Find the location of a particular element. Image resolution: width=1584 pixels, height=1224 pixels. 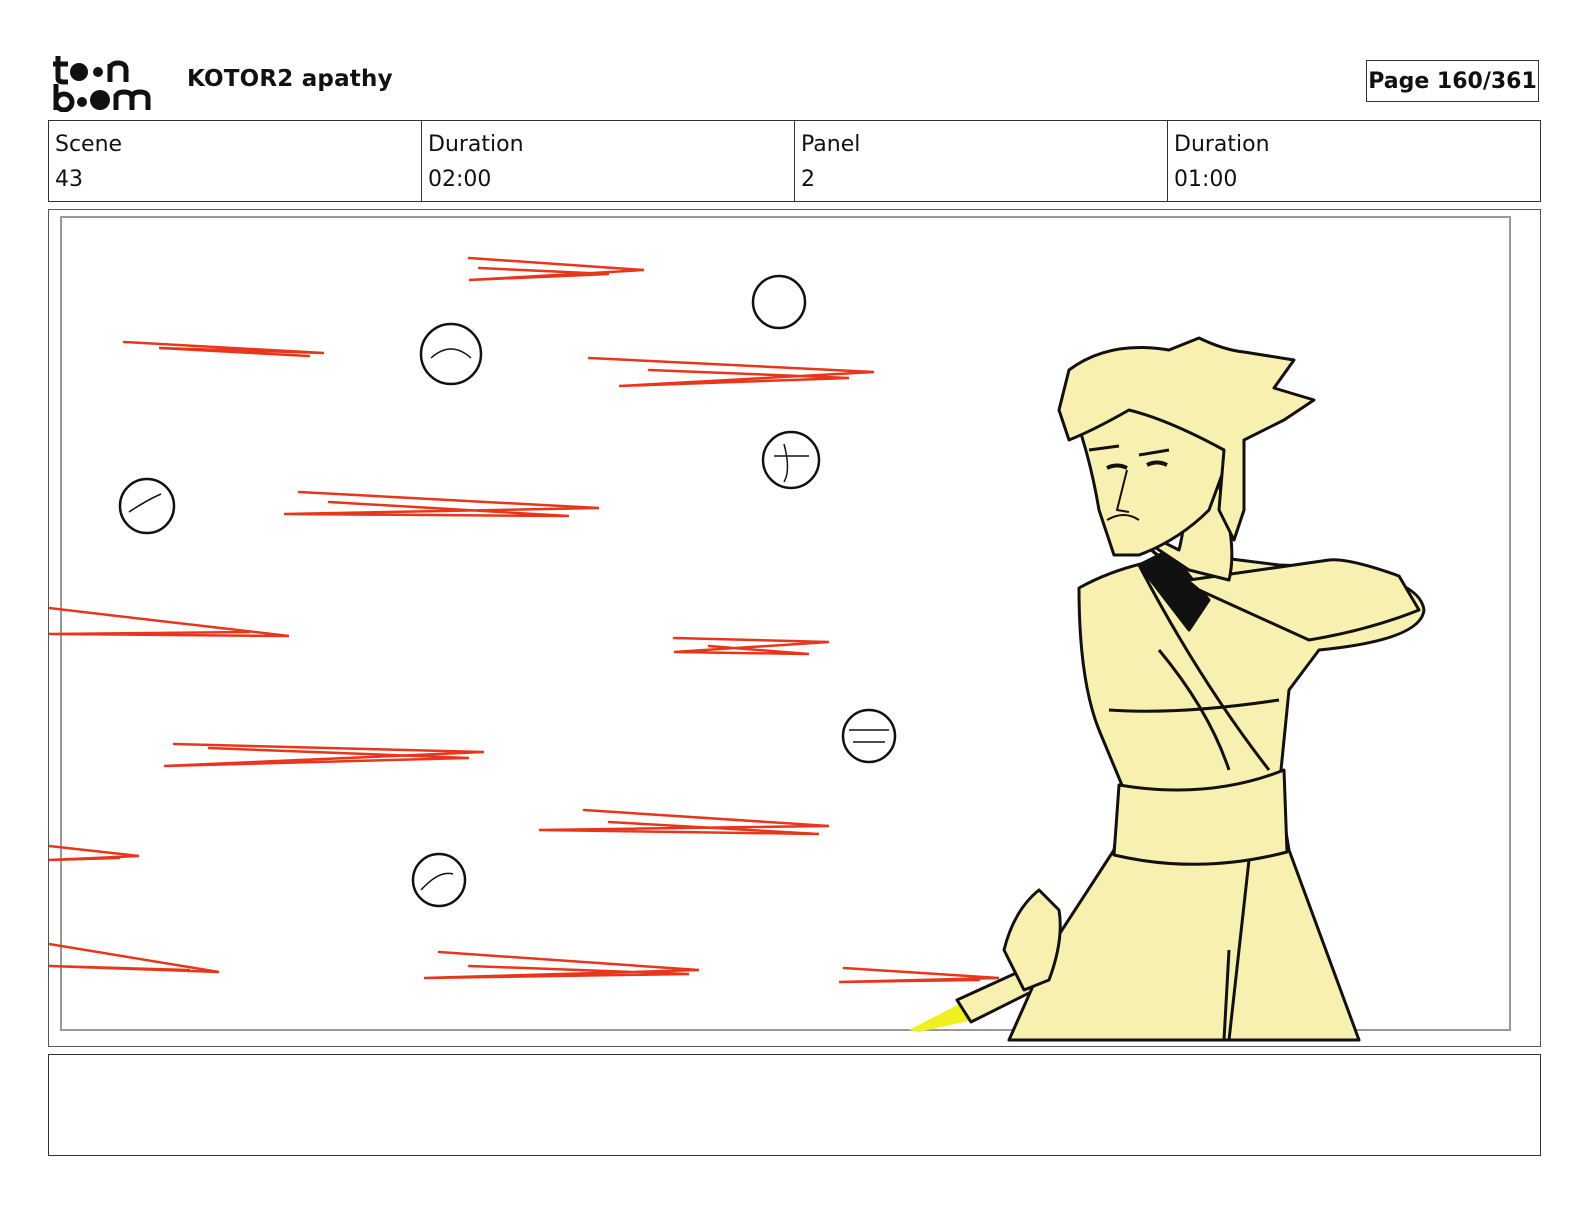

page-indicator: Page 160/361 is located at coordinates (1452, 81).